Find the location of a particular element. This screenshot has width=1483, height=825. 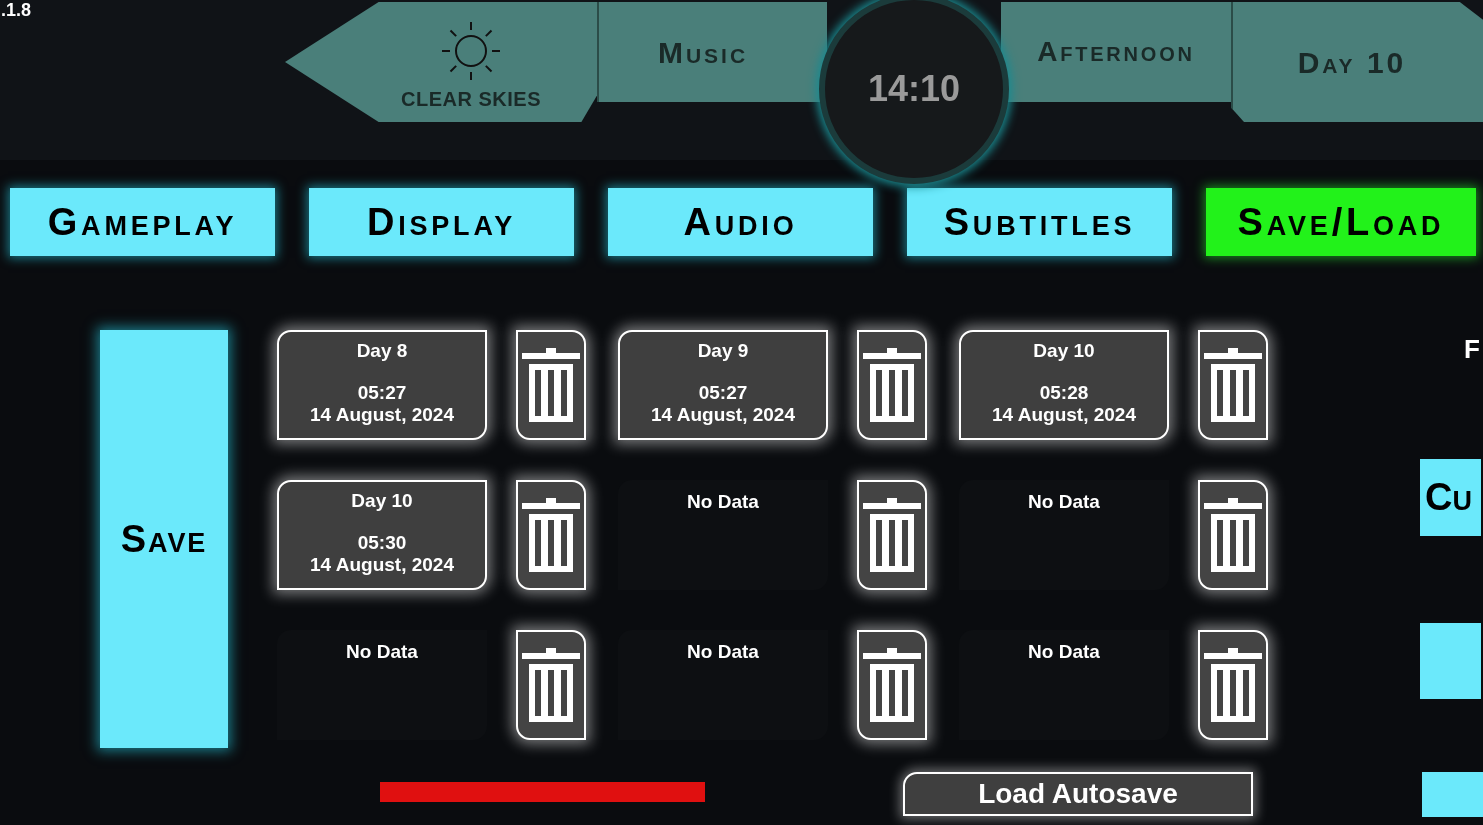

version-text: .1.8 is located at coordinates (16, 11).